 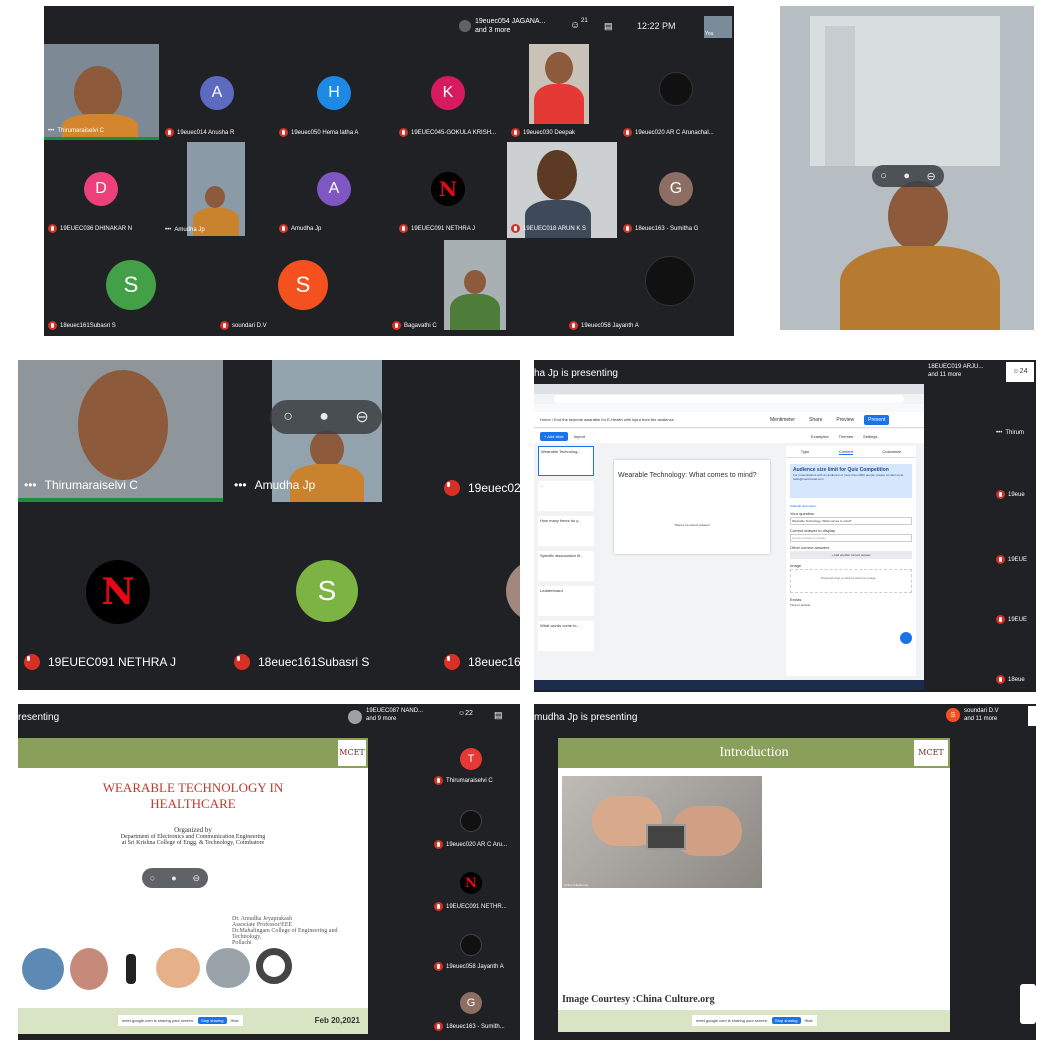 I want to click on participant-video, so click(x=475, y=285).